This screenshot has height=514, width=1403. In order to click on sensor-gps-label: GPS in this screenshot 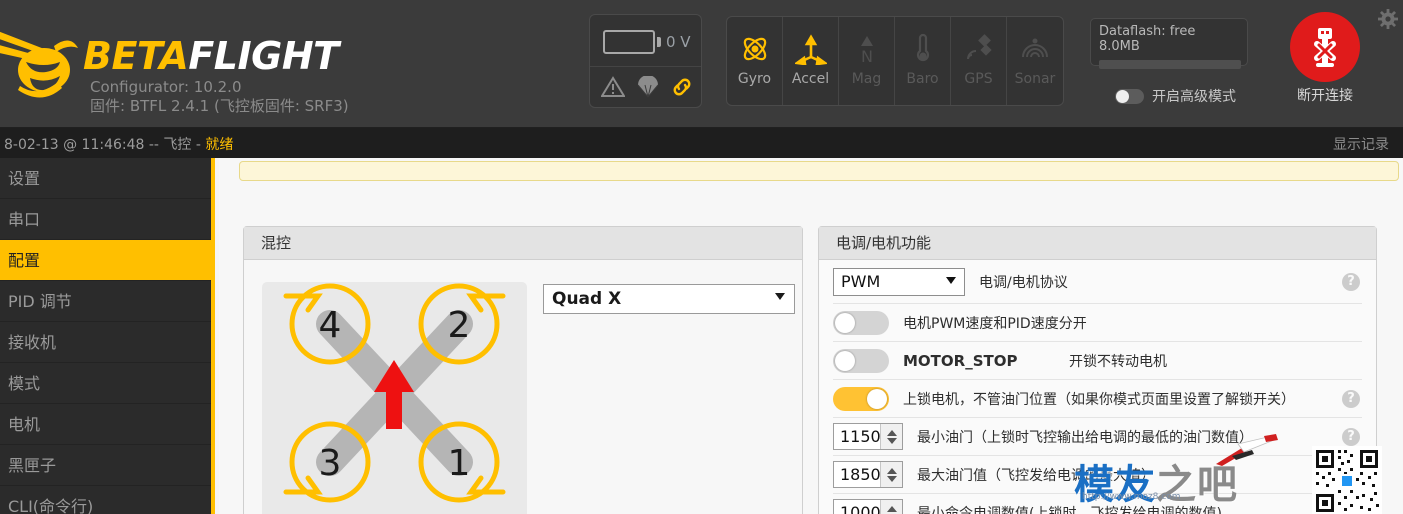, I will do `click(978, 79)`.